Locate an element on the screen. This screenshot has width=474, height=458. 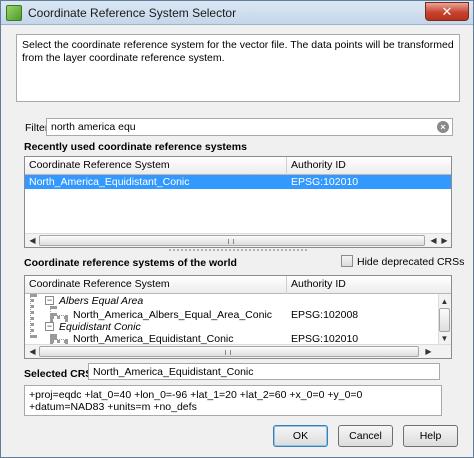
qgis-app-icon is located at coordinates (14, 13).